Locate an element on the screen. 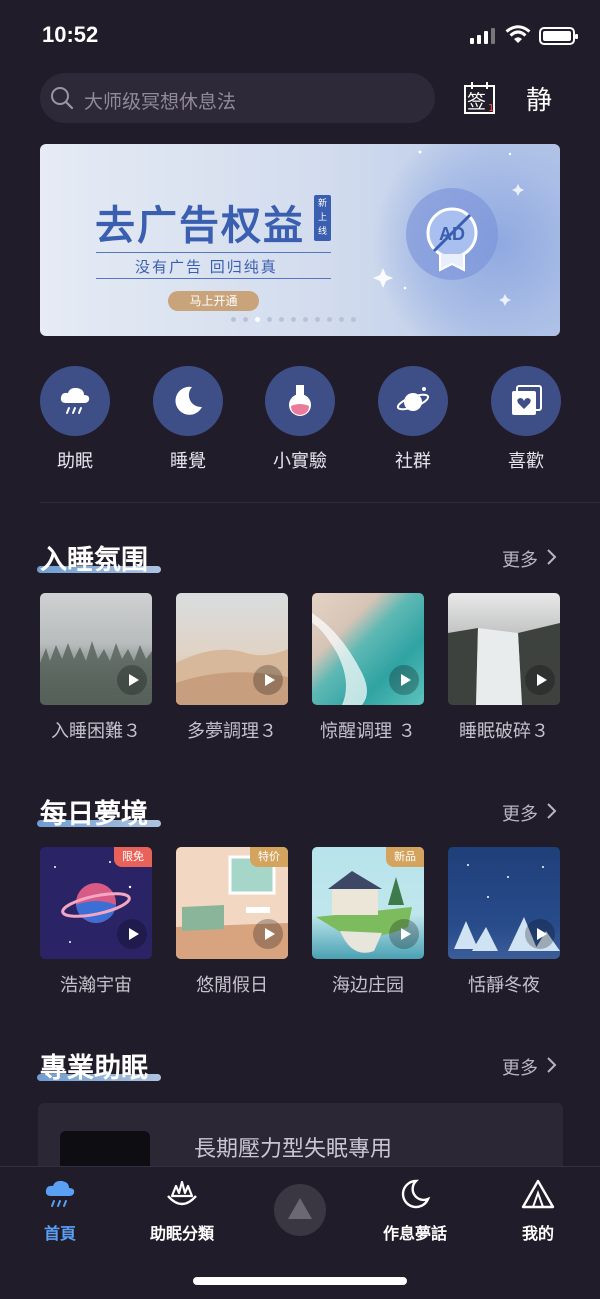 The height and width of the screenshot is (1299, 600). card-label: 入睡困難３ is located at coordinates (96, 731).